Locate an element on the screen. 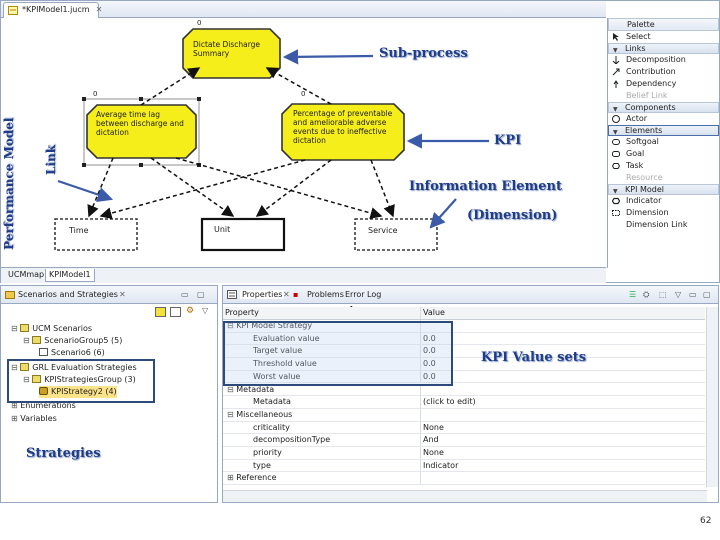  task-icon is located at coordinates (616, 166).